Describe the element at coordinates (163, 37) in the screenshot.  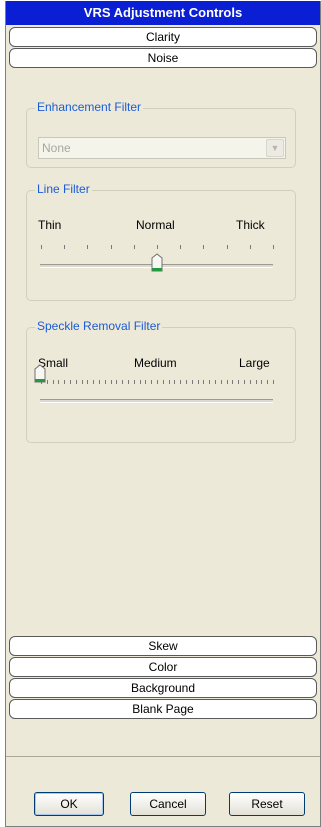
I see `clarity-section-button: Clarity` at that location.